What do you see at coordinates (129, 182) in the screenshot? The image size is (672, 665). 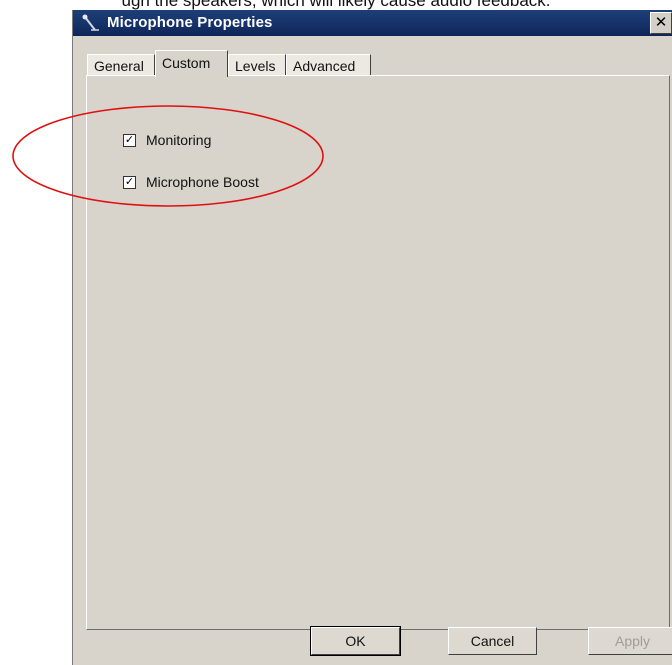 I see `microphone-boost-check-box: ✓` at bounding box center [129, 182].